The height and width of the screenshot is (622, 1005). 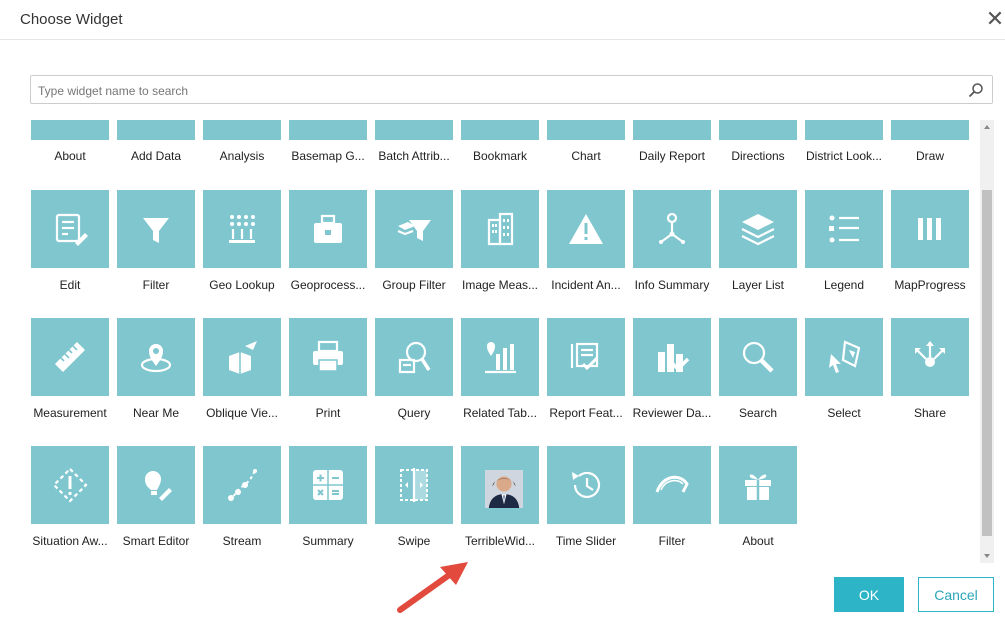 I want to click on widget-tile: Chart, so click(x=586, y=144).